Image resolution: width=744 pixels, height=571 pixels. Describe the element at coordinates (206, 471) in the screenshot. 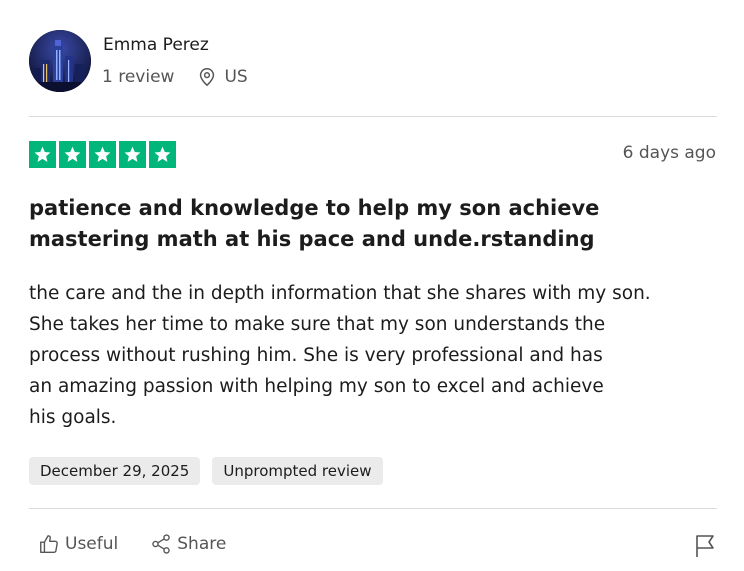

I see `review-tags: December 29, 2025 Unprompted review` at that location.